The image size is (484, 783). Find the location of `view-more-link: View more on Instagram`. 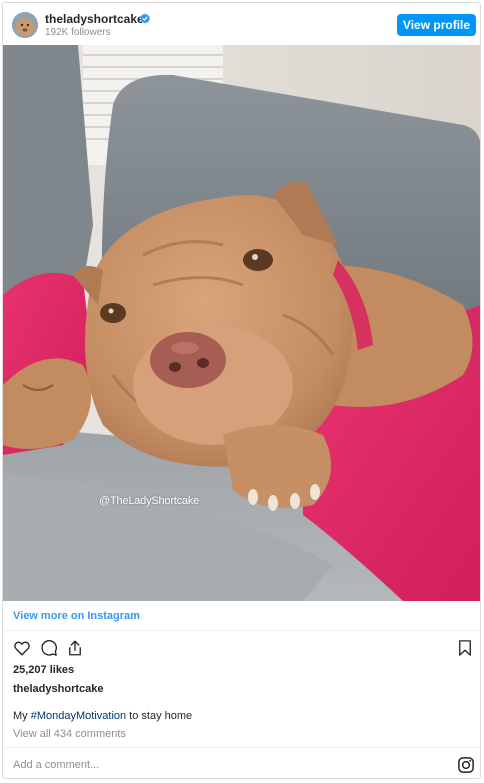

view-more-link: View more on Instagram is located at coordinates (76, 616).